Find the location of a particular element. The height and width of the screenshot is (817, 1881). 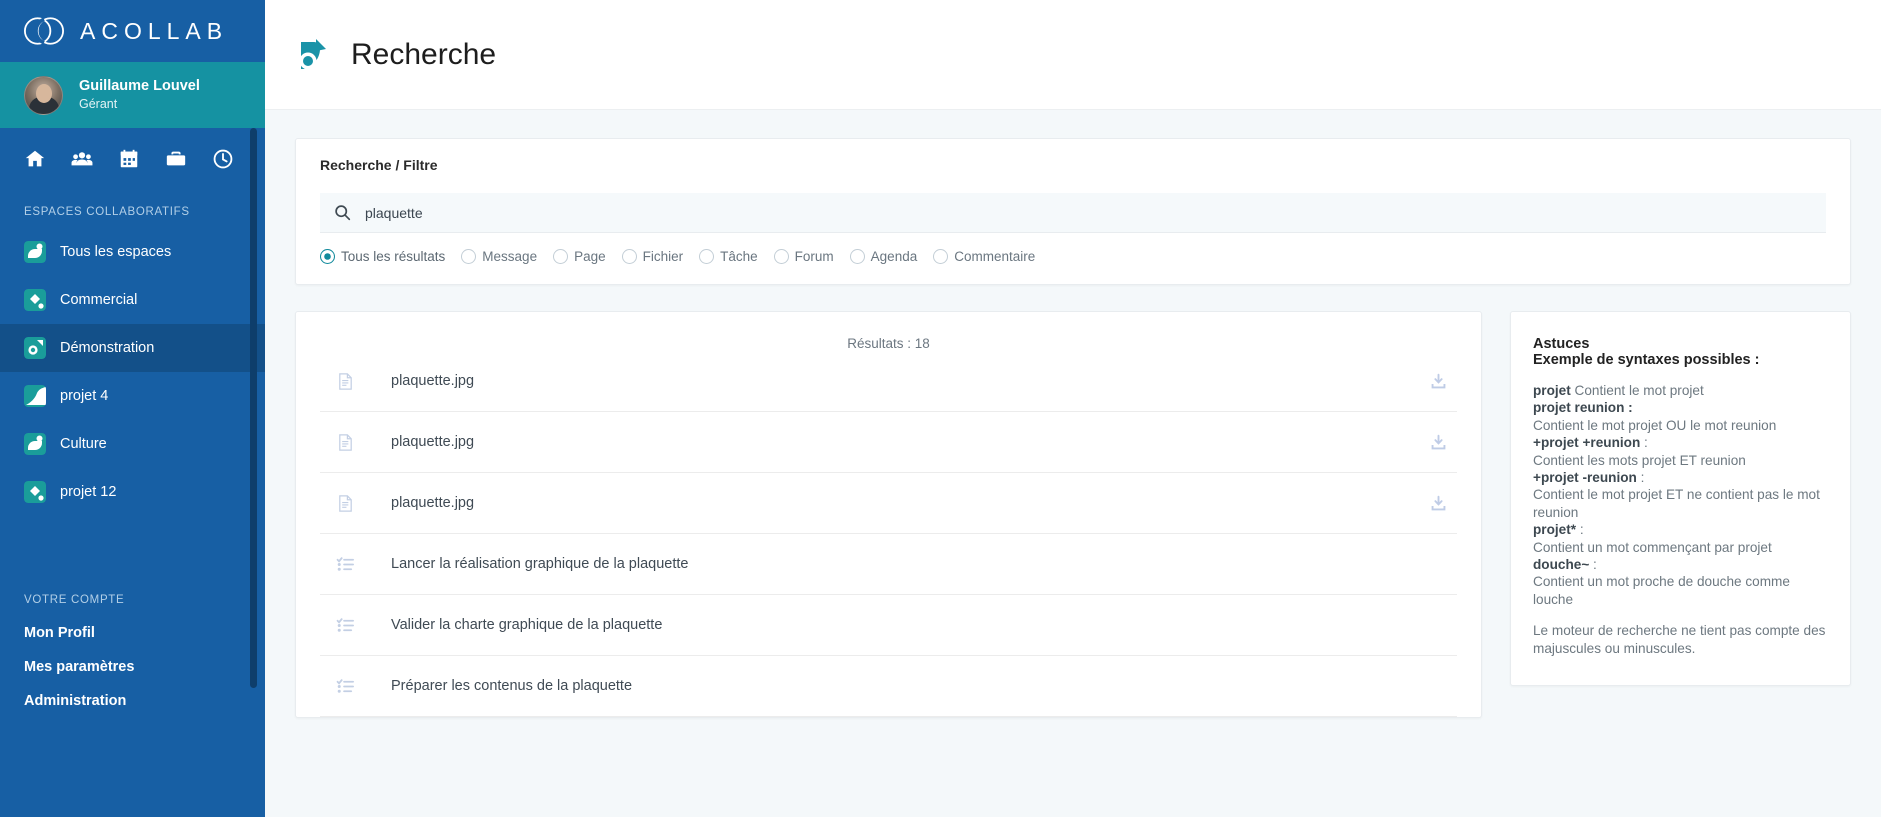

avatar is located at coordinates (43, 95).